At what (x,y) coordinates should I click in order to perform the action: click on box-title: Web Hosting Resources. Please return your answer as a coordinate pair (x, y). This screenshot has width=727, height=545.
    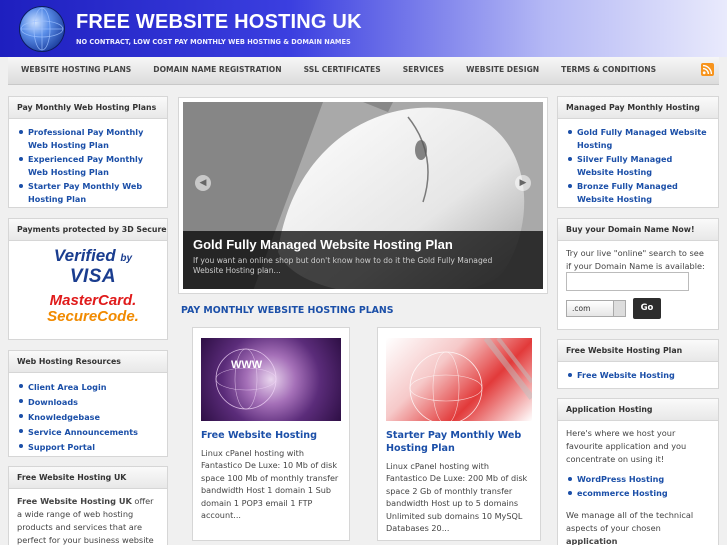
    Looking at the image, I should click on (88, 362).